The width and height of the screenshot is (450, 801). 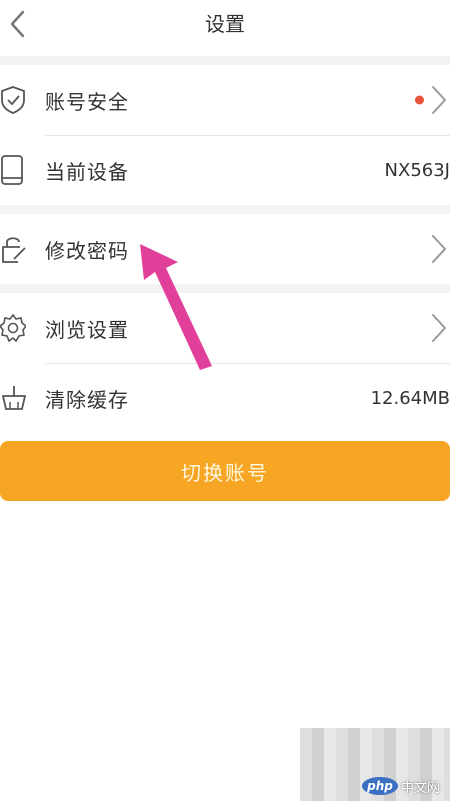 What do you see at coordinates (410, 398) in the screenshot?
I see `cache-size-value: 12.64MB` at bounding box center [410, 398].